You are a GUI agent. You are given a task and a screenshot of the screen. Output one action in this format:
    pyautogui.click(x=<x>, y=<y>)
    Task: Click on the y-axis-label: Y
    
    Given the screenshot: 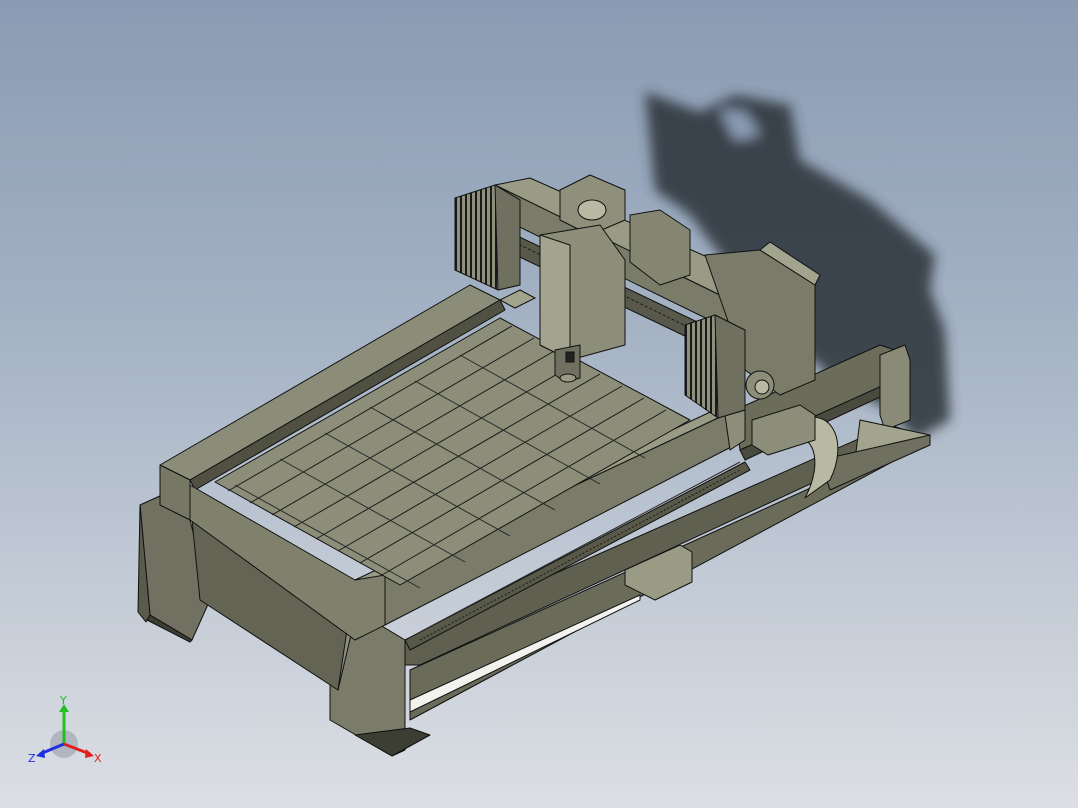 What is the action you would take?
    pyautogui.click(x=63, y=700)
    